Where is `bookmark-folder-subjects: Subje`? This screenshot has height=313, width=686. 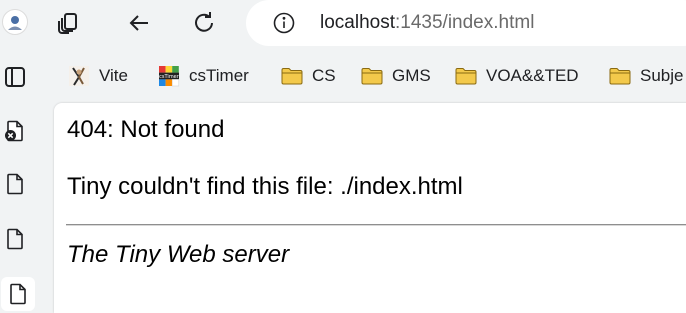
bookmark-folder-subjects: Subje is located at coordinates (646, 76).